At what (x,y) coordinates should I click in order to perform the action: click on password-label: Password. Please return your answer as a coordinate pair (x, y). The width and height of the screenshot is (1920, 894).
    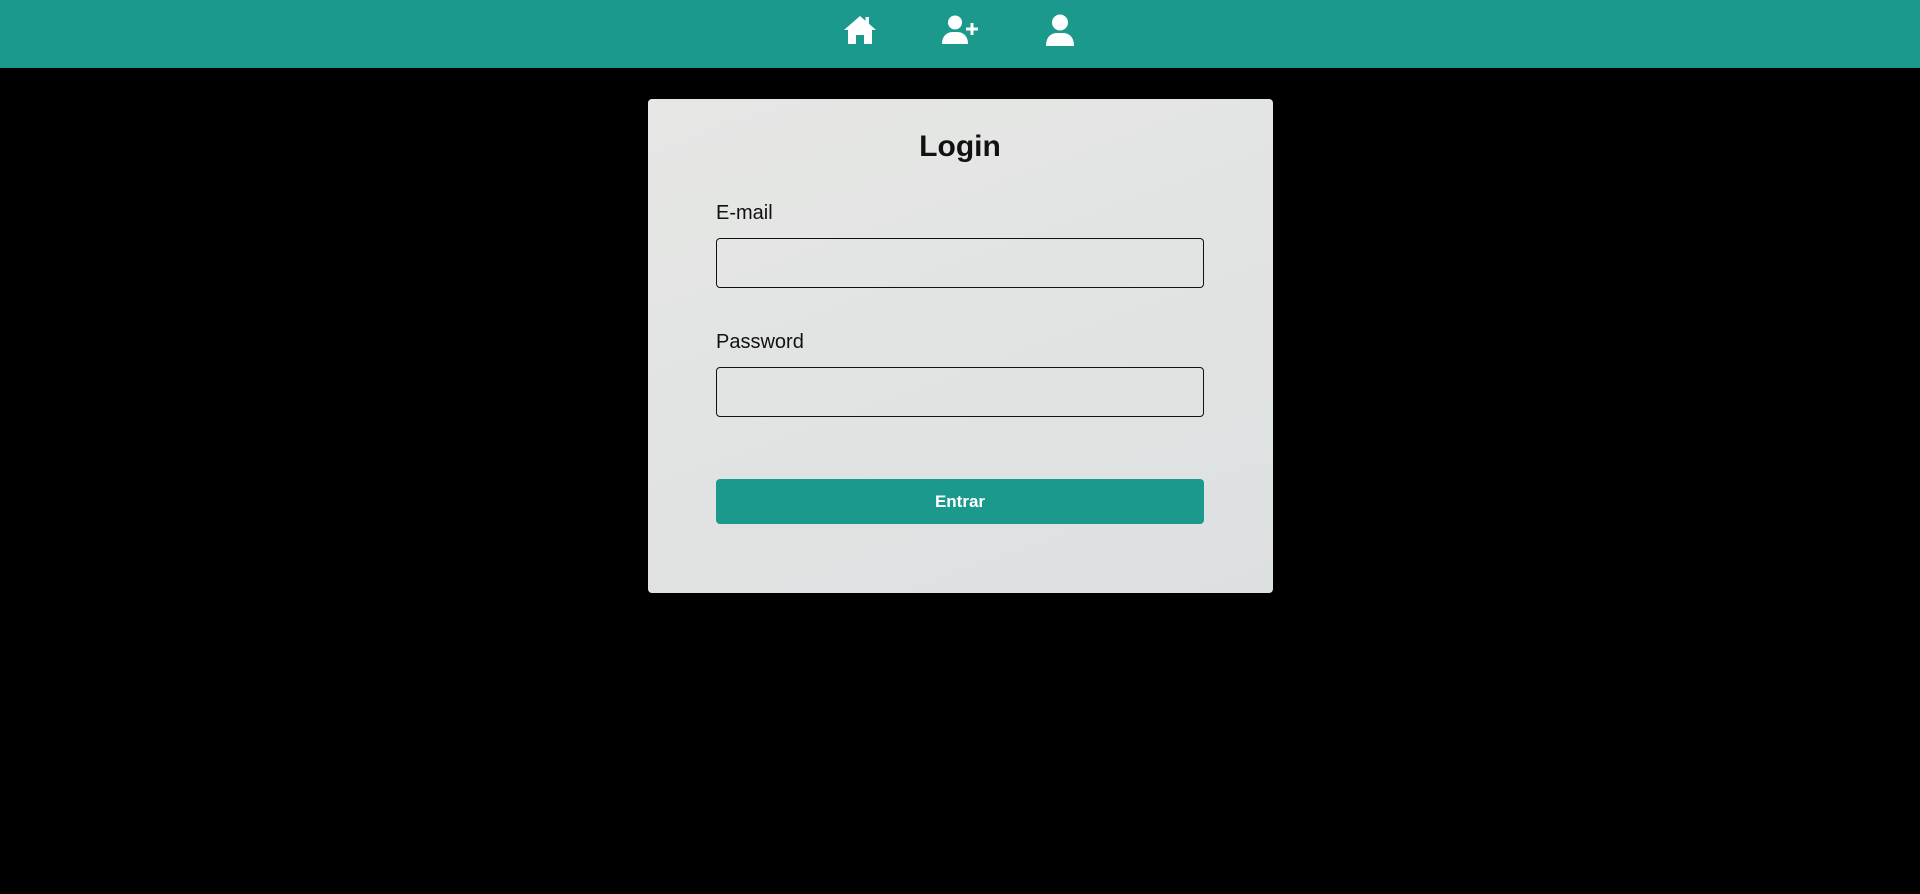
    Looking at the image, I should click on (760, 342).